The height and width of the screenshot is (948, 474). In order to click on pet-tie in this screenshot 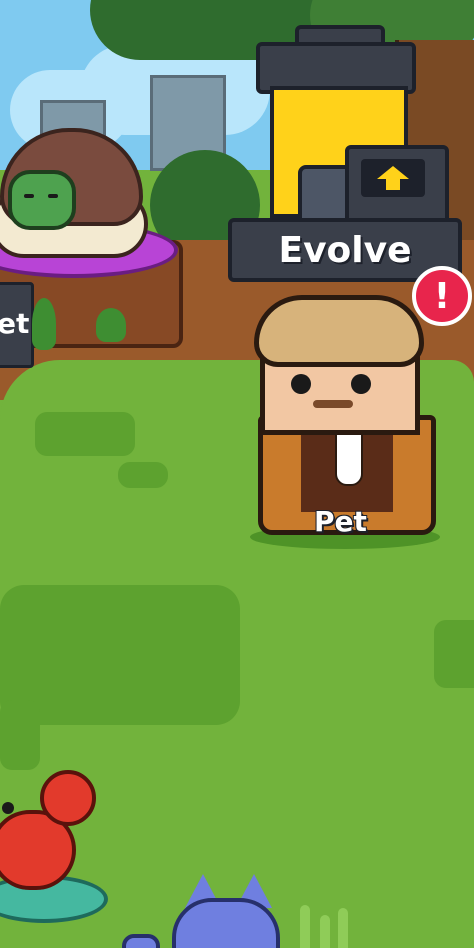, I will do `click(349, 457)`.